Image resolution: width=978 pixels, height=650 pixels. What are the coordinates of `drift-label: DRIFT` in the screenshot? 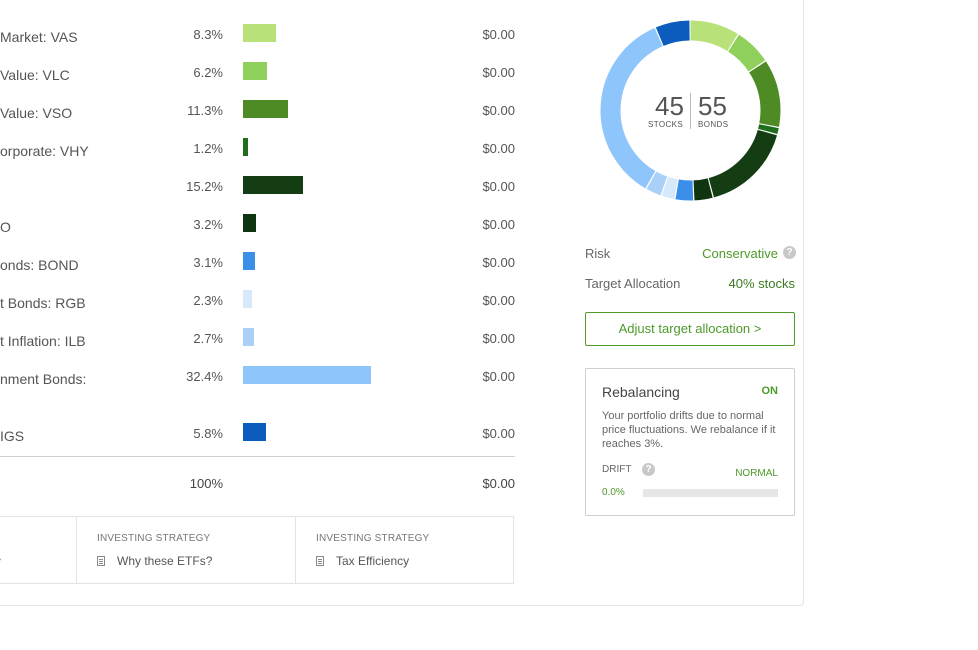 It's located at (617, 469).